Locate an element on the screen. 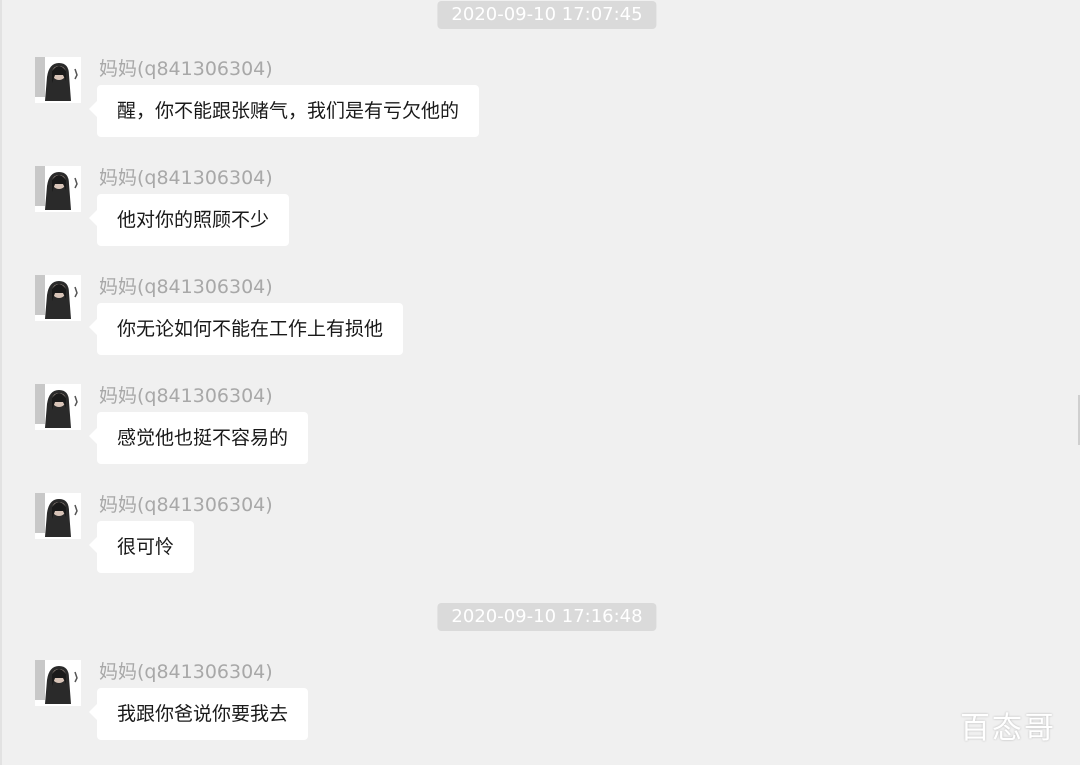 This screenshot has height=765, width=1080. message-row: 妈妈(q841306304) 醒，你不能跟张赌气，我们是有亏欠他的 is located at coordinates (385, 102).